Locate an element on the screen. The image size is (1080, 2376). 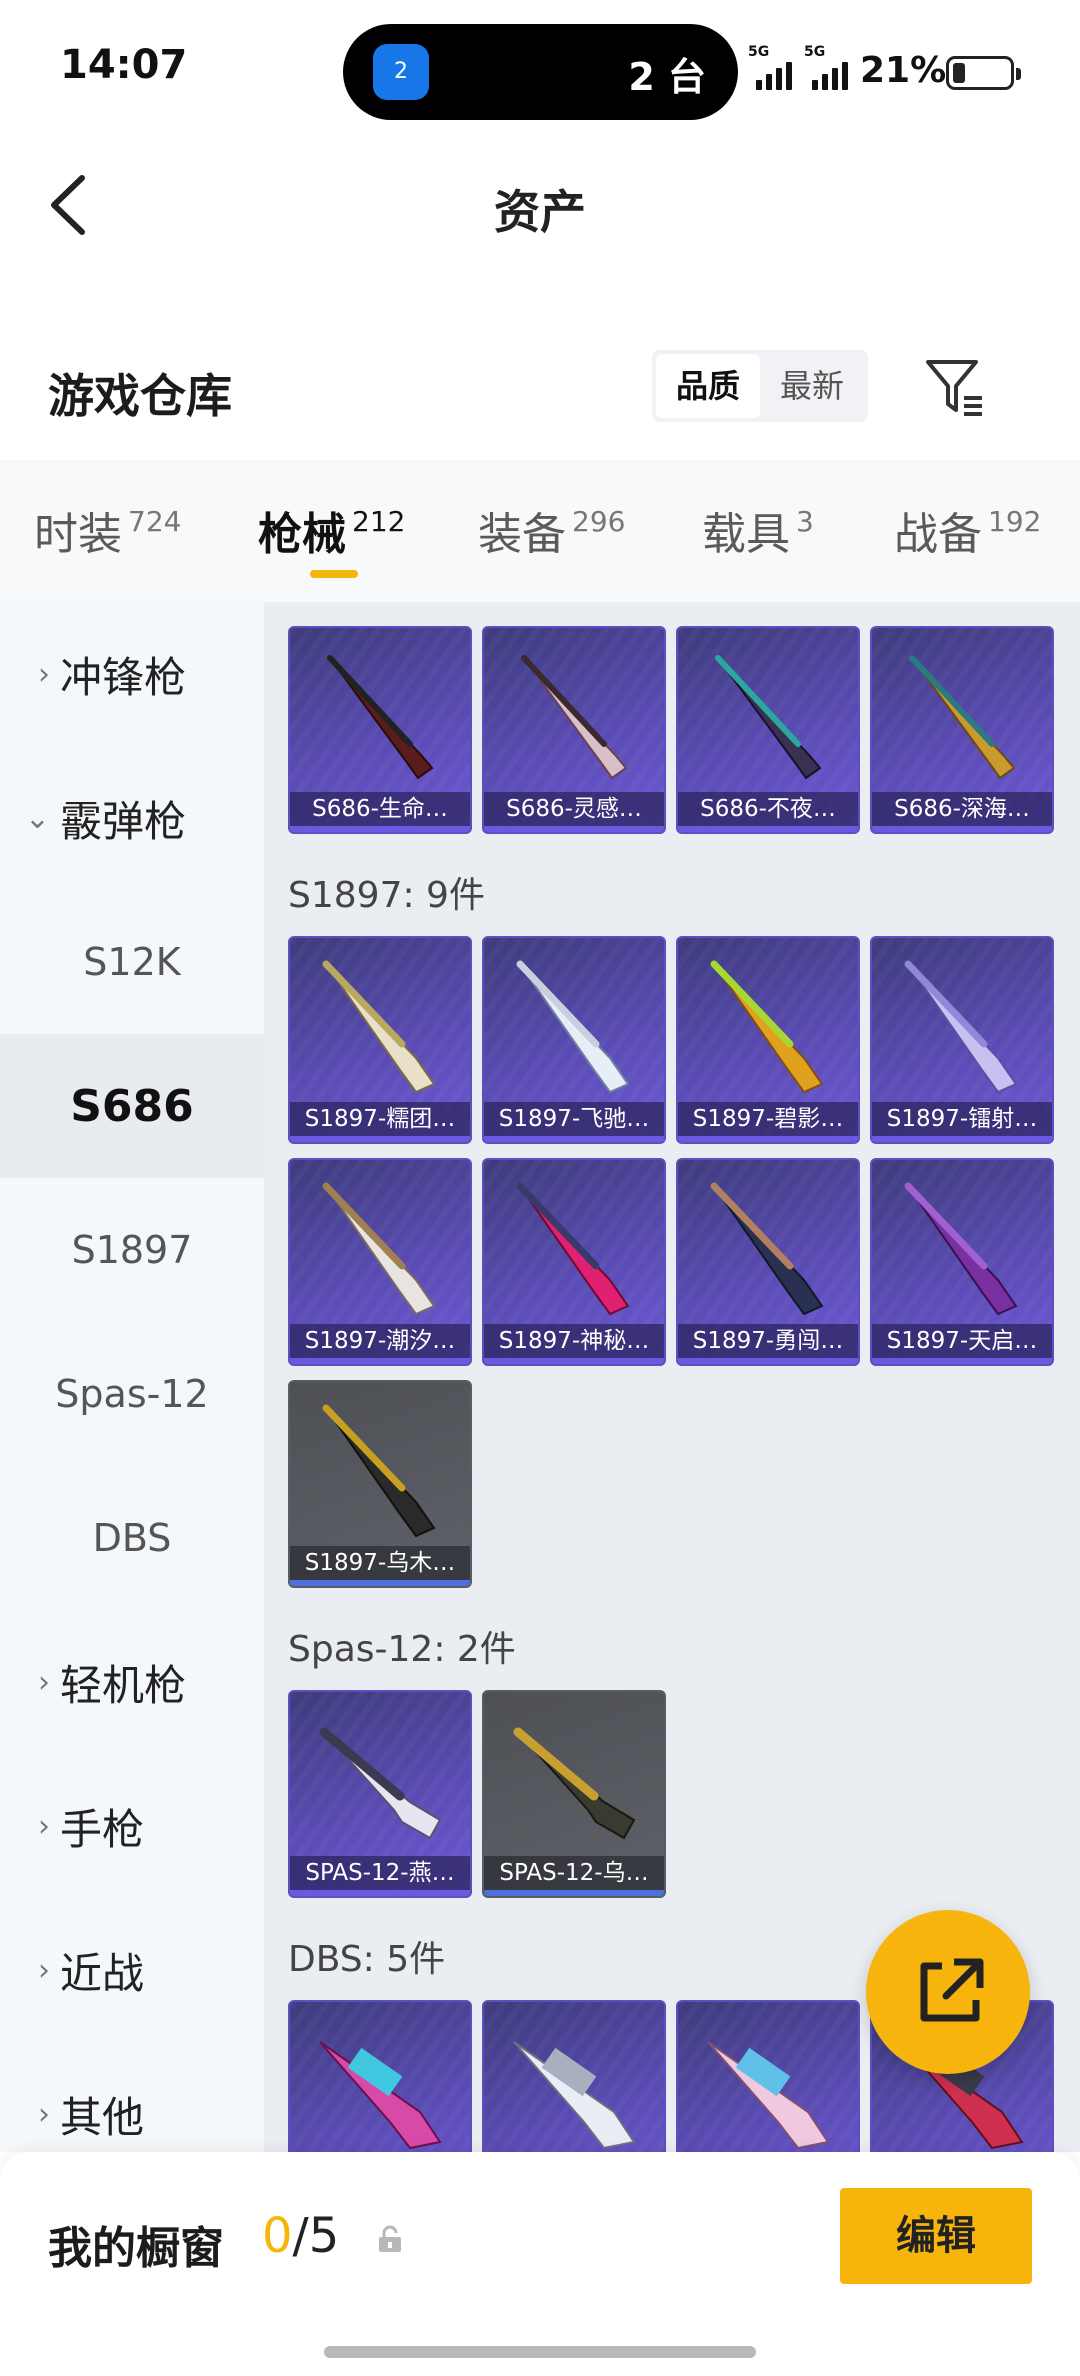
sidebar-item-label: Spas-12 is located at coordinates (132, 1394).